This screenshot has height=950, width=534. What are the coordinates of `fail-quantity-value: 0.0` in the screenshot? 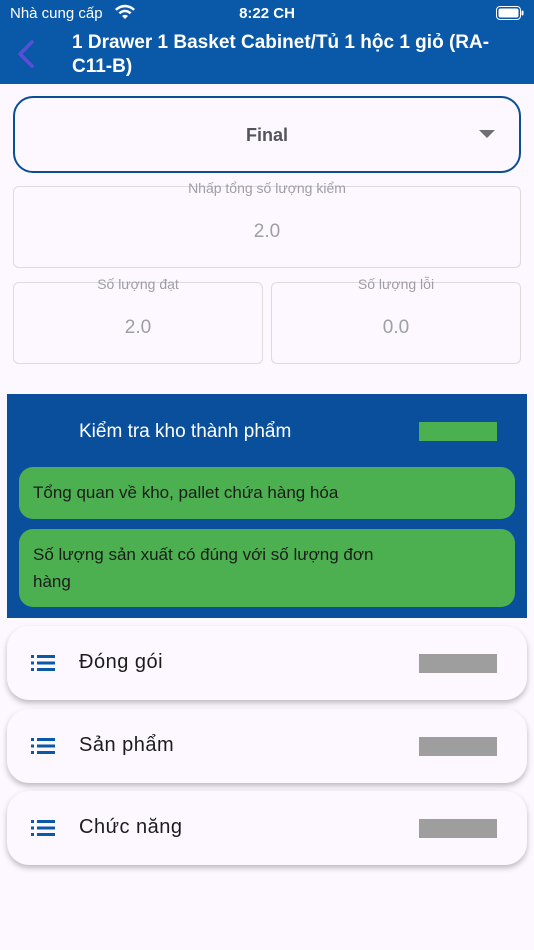 It's located at (396, 327).